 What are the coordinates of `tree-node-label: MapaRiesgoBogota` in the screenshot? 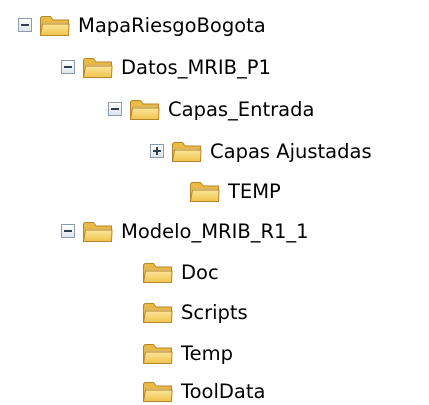 It's located at (172, 25).